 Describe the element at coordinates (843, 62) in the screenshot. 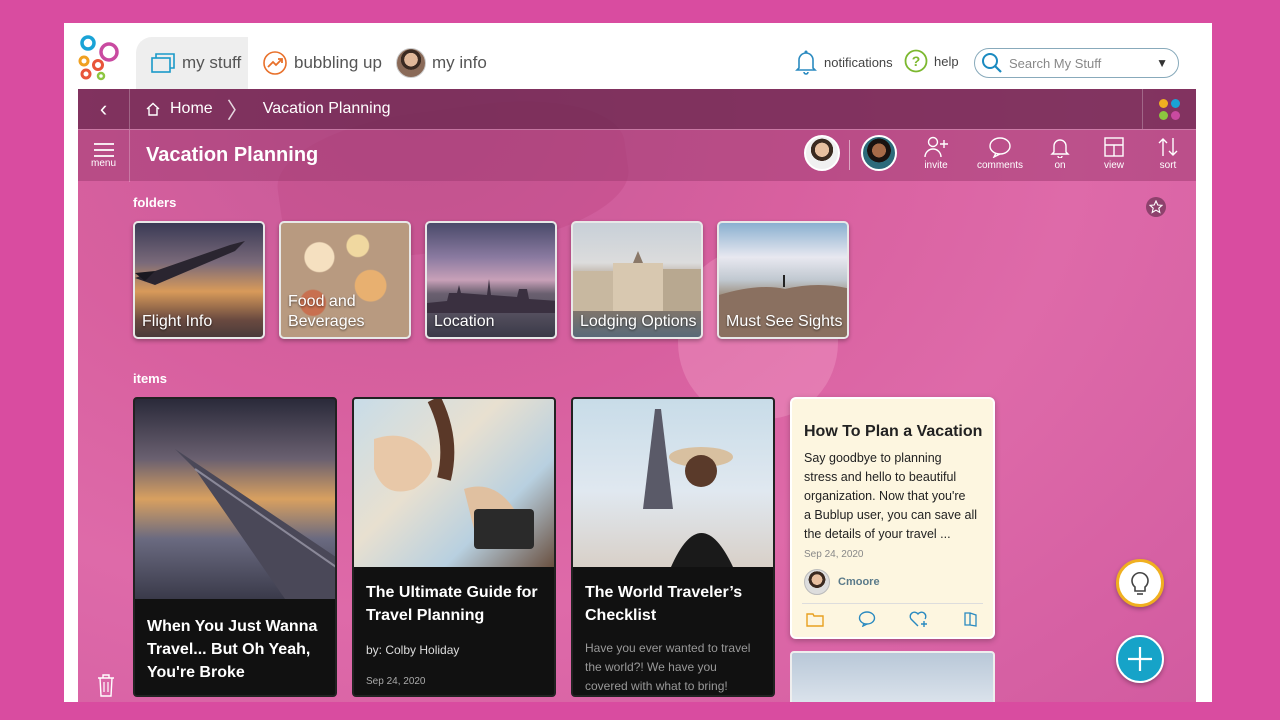

I see `notifications-button: notifications` at that location.